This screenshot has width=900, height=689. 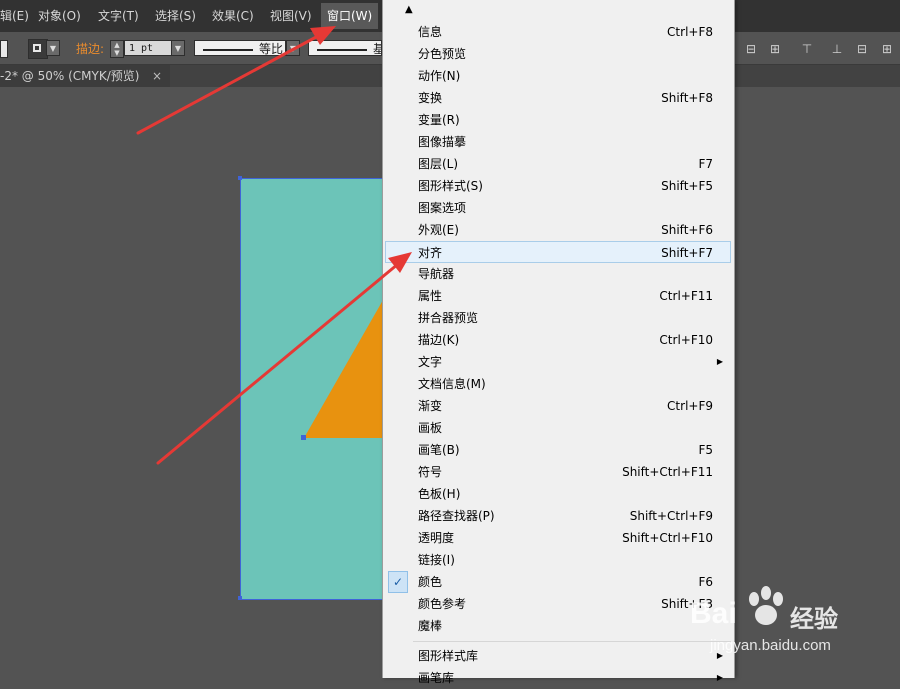 I want to click on menu-item-label: 外观(E), so click(x=438, y=230).